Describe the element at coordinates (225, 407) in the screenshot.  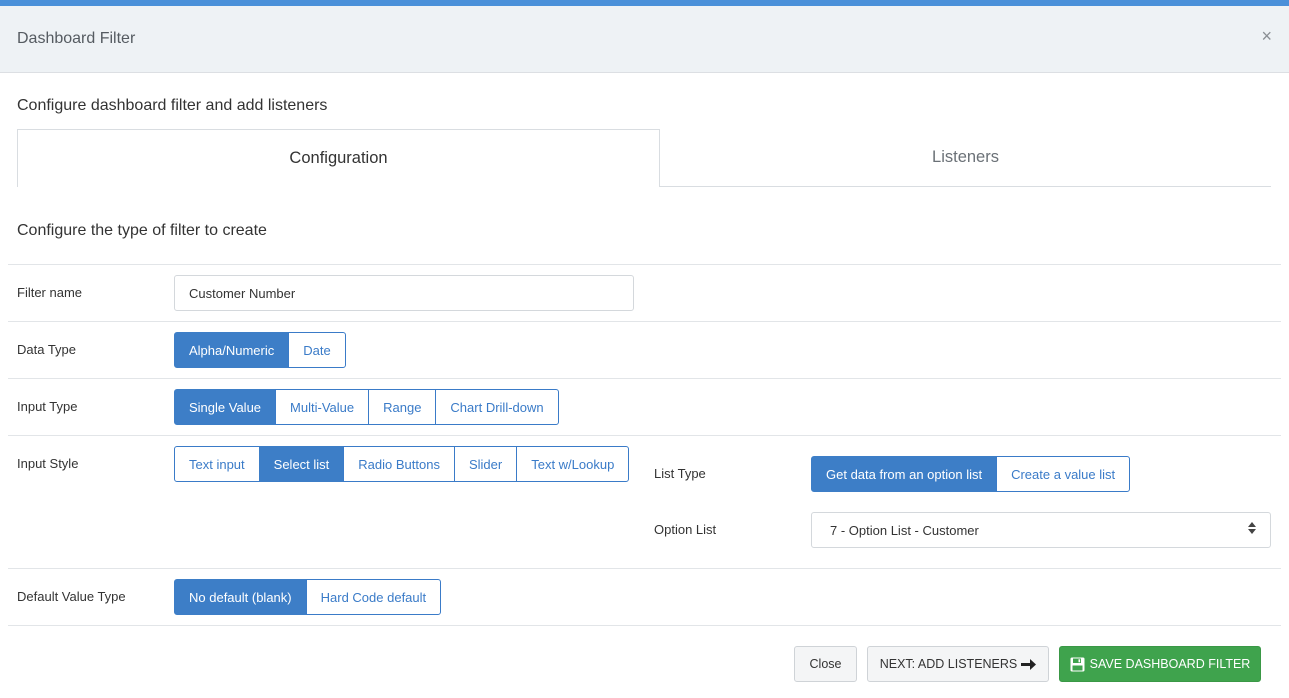
I see `input-type-option-single-value: Single Value` at that location.